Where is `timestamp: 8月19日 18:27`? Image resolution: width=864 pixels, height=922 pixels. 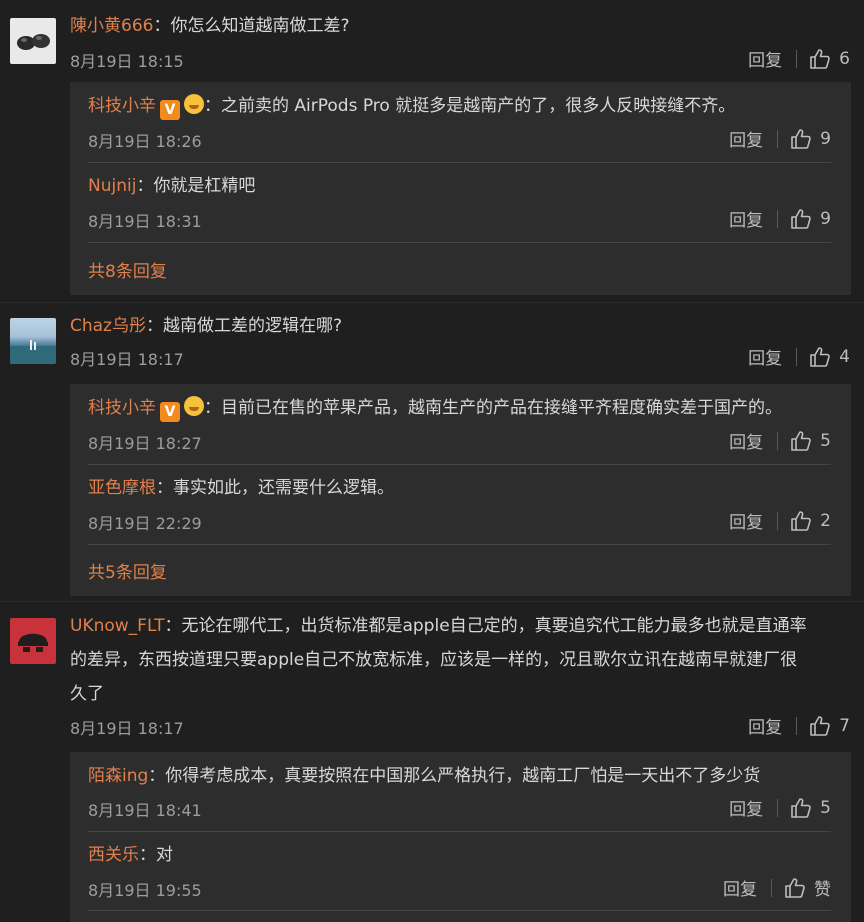 timestamp: 8月19日 18:27 is located at coordinates (145, 443).